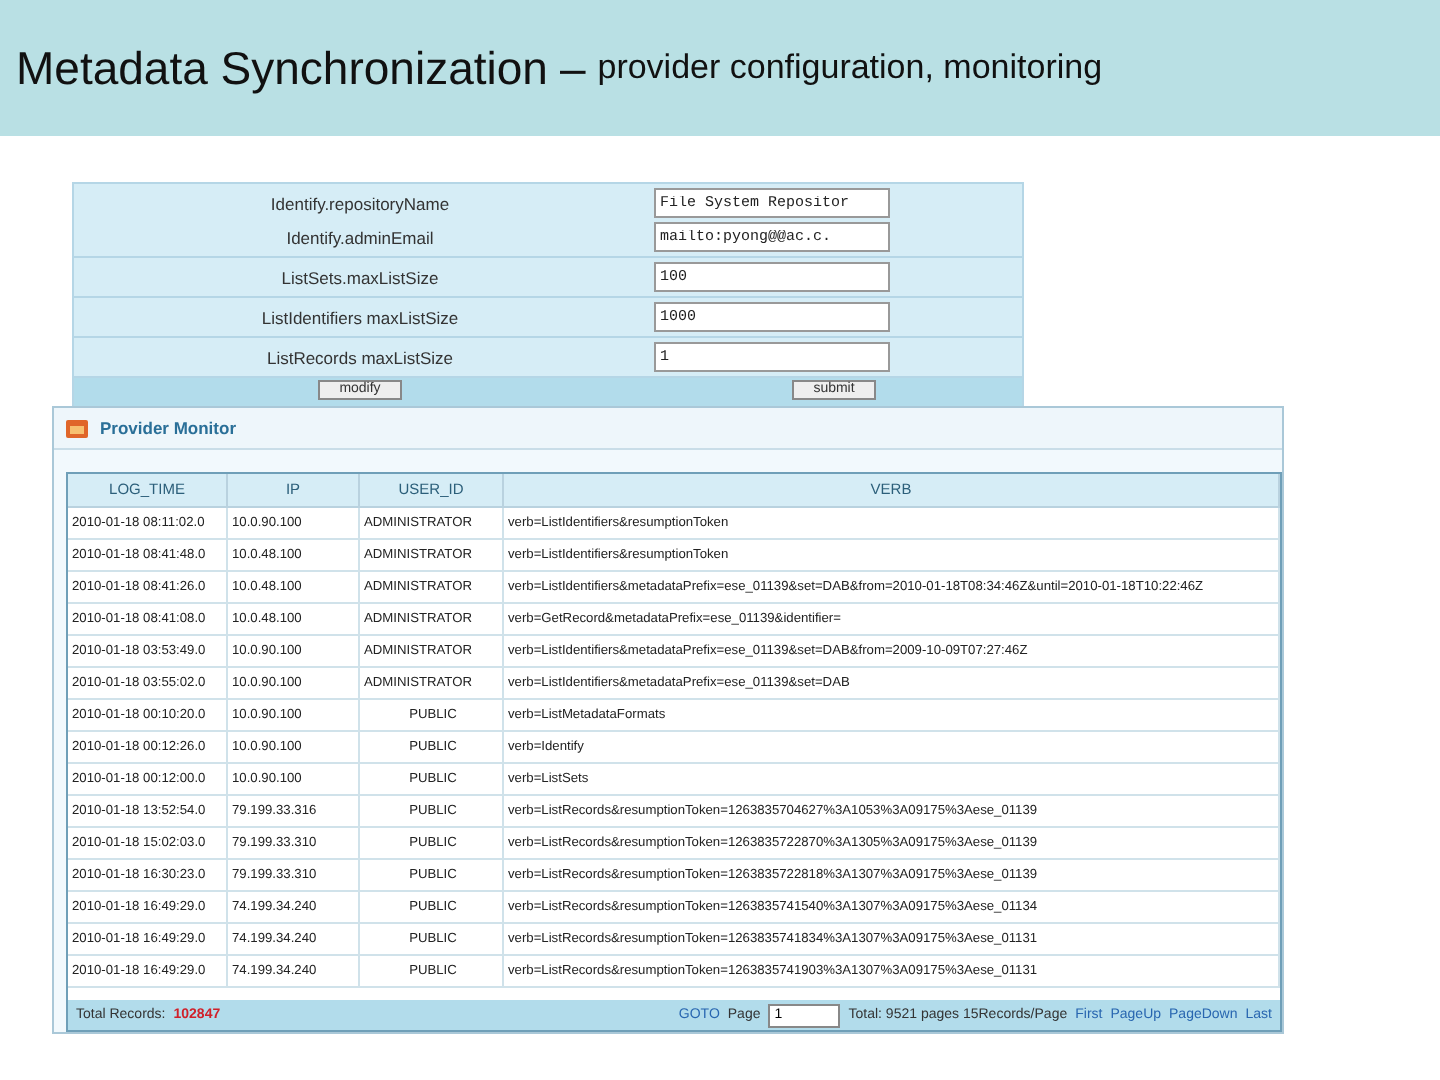 This screenshot has height=1080, width=1440. Describe the element at coordinates (360, 203) in the screenshot. I see `field-label: Identify.repositoryName` at that location.